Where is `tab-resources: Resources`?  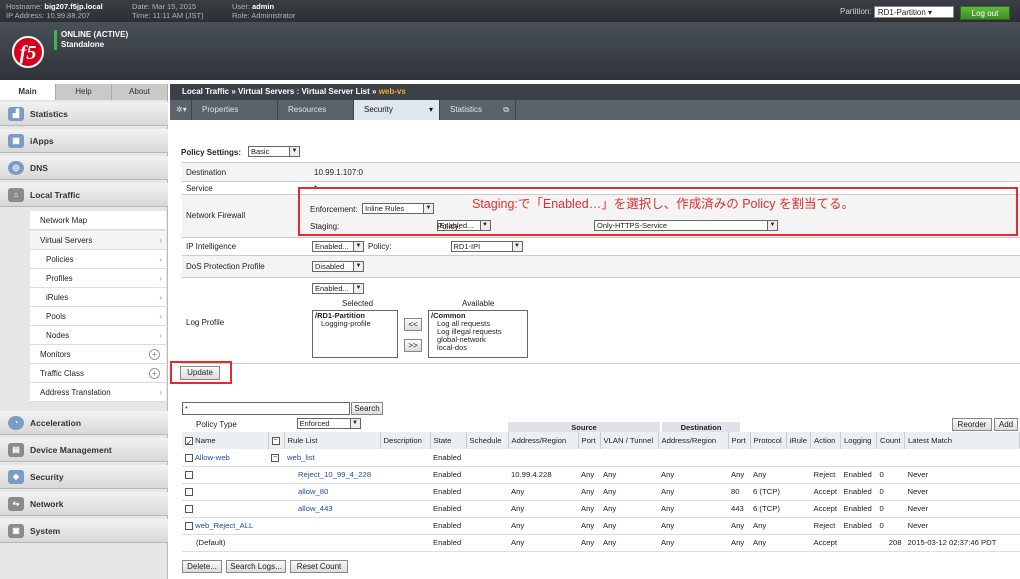 tab-resources: Resources is located at coordinates (316, 110).